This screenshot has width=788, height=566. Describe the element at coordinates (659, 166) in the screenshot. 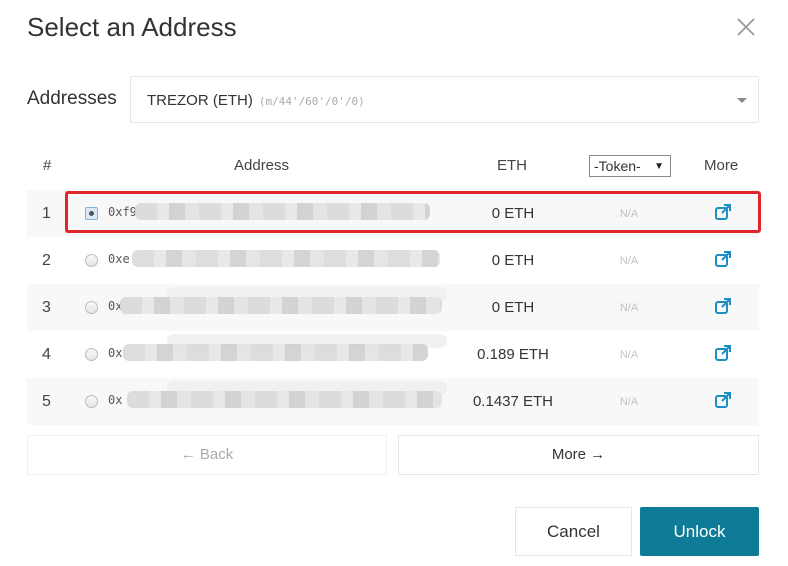

I see `dropdown-arrow-icon: ▼` at that location.